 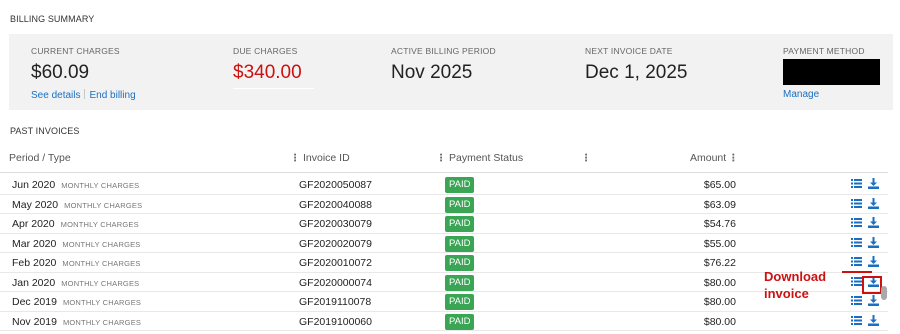 I want to click on annotation-pointer, so click(x=857, y=272).